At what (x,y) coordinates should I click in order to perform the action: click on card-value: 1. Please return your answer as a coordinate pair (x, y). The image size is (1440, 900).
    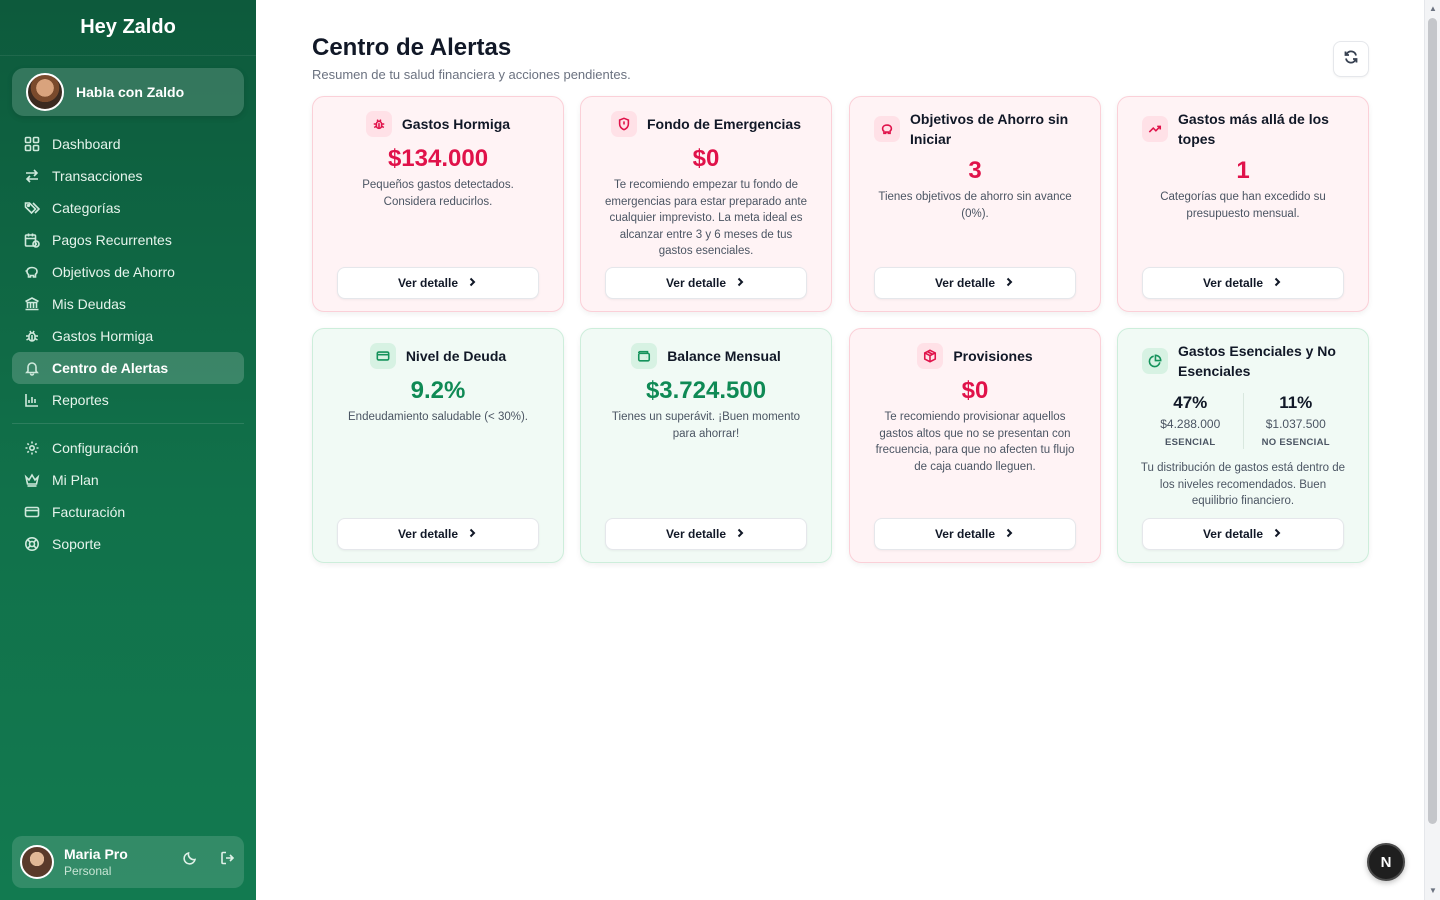
    Looking at the image, I should click on (1243, 170).